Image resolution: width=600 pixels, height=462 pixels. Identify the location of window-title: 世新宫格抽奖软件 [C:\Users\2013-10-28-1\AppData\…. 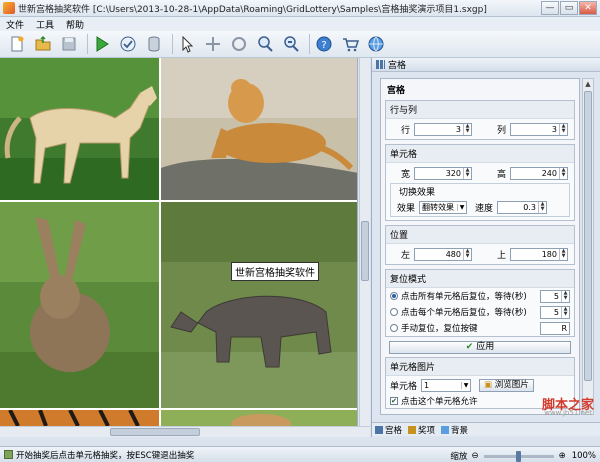
(252, 9).